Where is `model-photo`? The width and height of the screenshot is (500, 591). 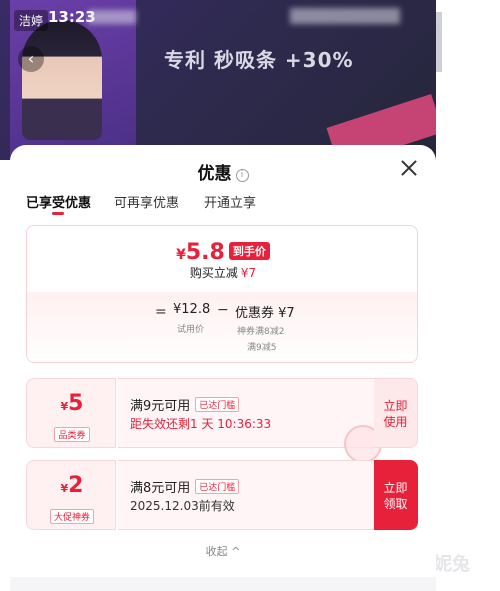
model-photo is located at coordinates (62, 80).